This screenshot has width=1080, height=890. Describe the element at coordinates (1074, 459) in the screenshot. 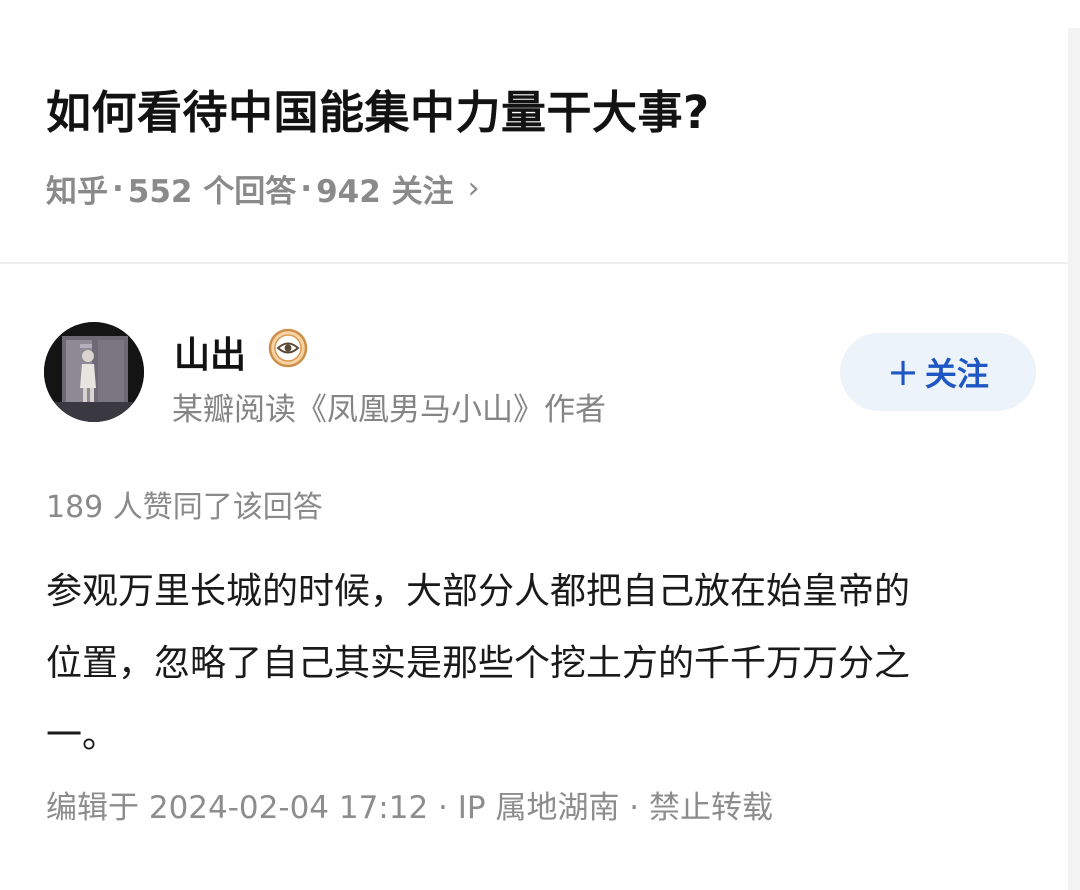

I see `scroll-rail` at that location.